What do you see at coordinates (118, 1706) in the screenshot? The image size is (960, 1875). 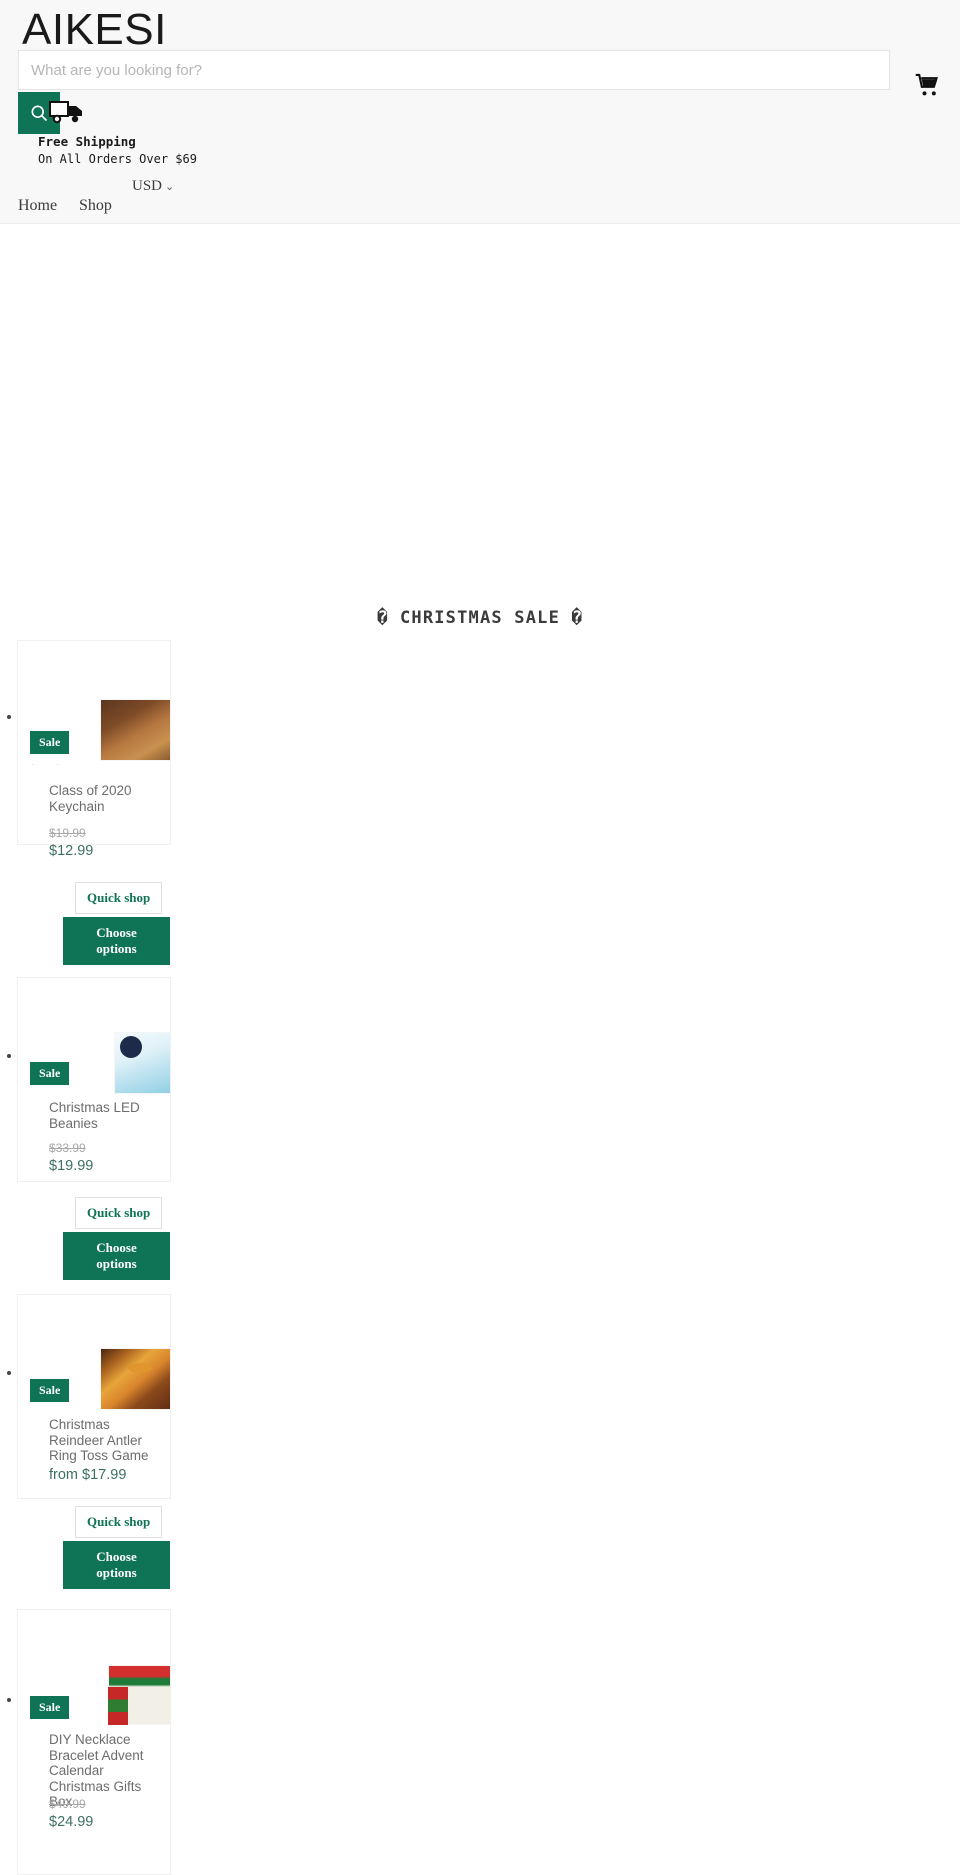 I see `calendar-grid-decor` at bounding box center [118, 1706].